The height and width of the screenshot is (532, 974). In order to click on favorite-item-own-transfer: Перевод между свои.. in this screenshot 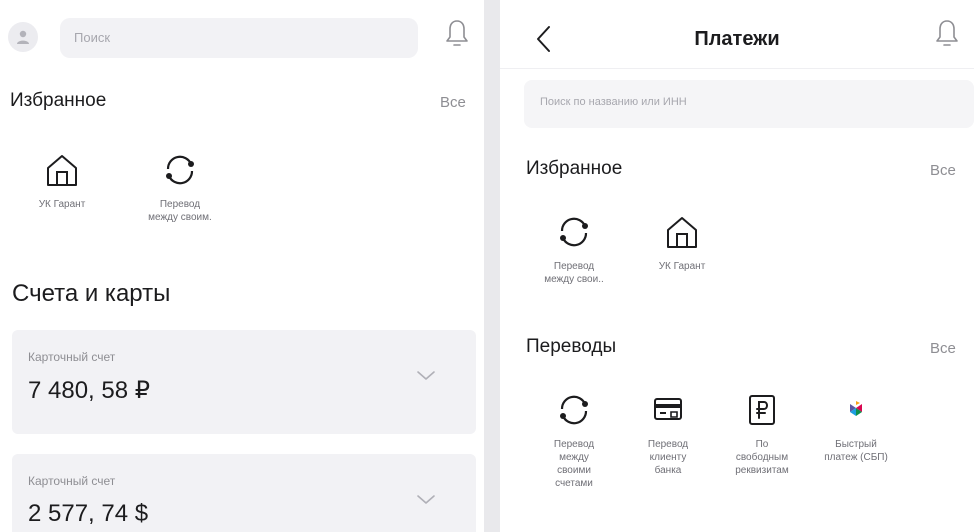, I will do `click(574, 249)`.